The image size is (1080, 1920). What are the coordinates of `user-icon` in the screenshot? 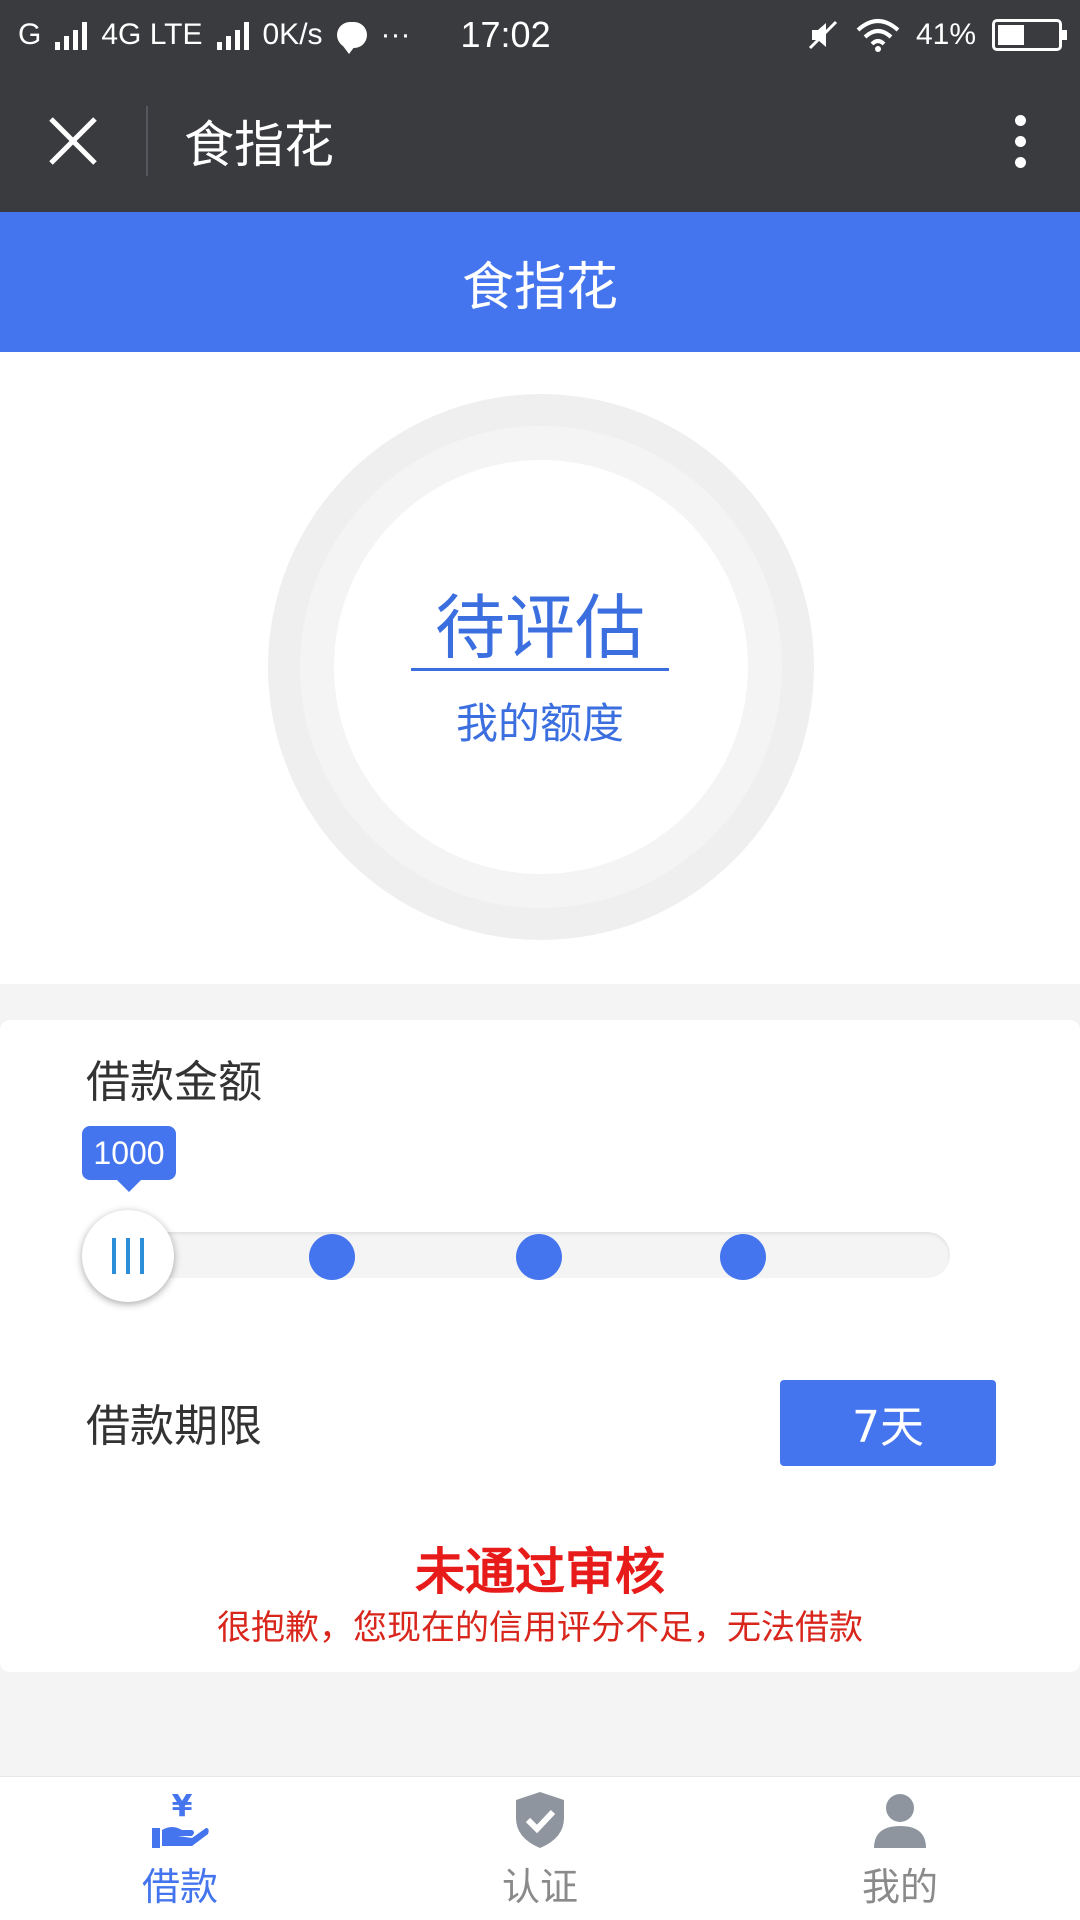 It's located at (900, 1820).